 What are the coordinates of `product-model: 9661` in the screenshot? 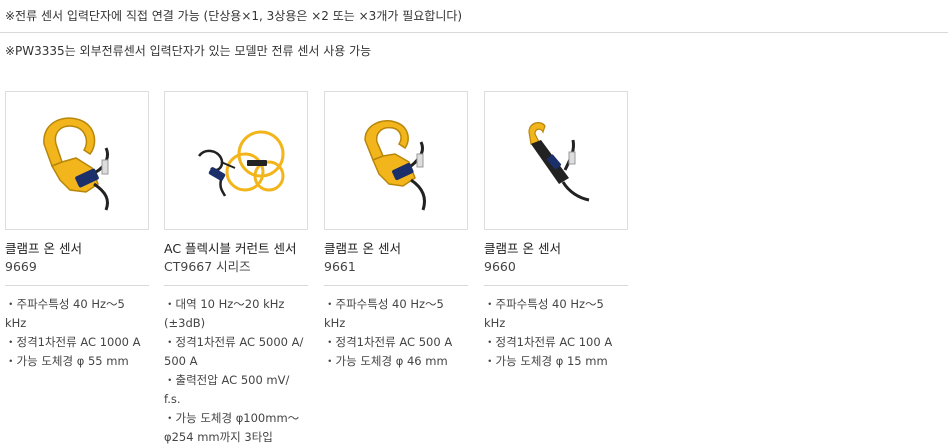 It's located at (340, 266).